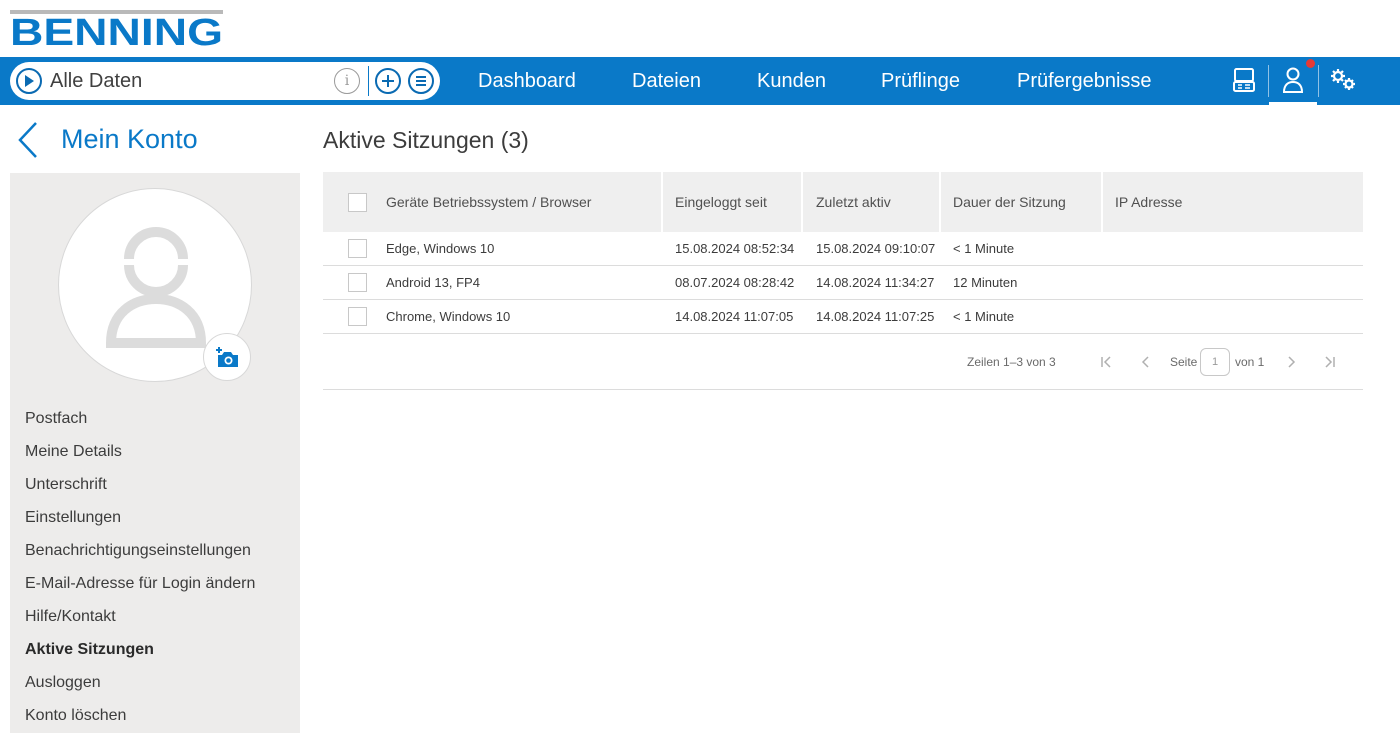 This screenshot has height=733, width=1400. I want to click on info-icon: i, so click(347, 81).